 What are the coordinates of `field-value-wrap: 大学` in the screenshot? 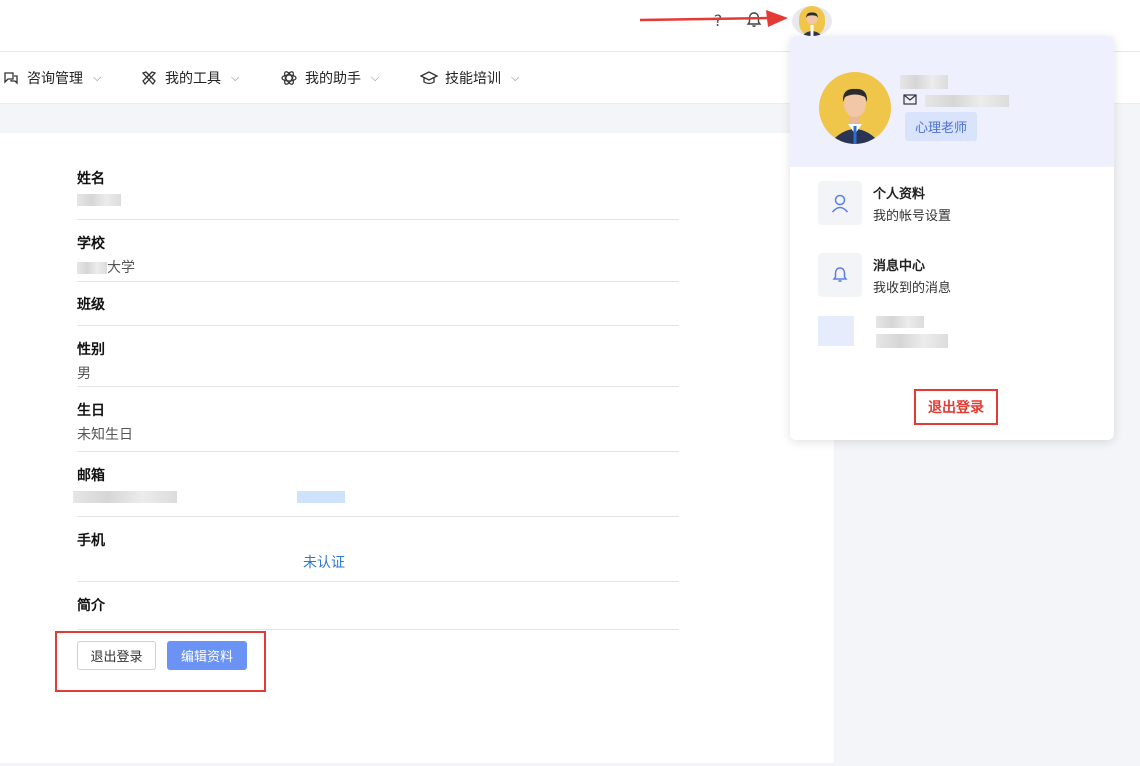 It's located at (378, 267).